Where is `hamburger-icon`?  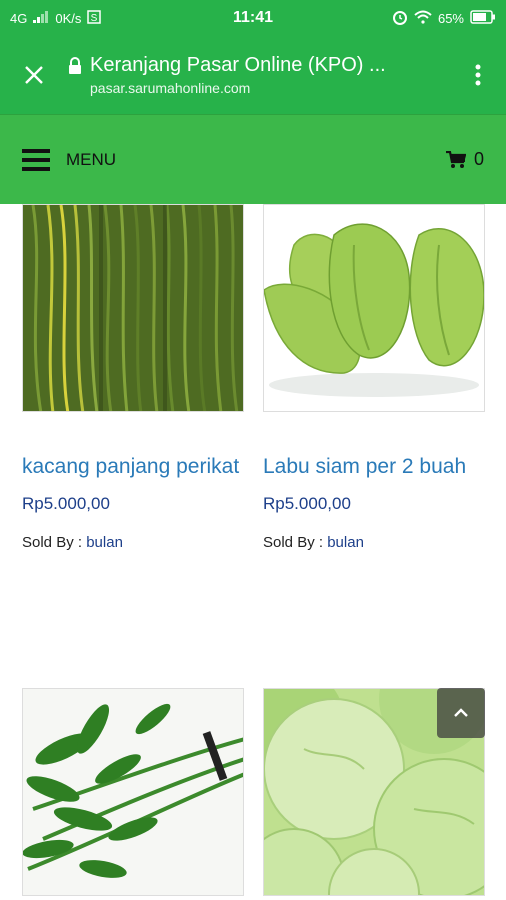 hamburger-icon is located at coordinates (36, 159).